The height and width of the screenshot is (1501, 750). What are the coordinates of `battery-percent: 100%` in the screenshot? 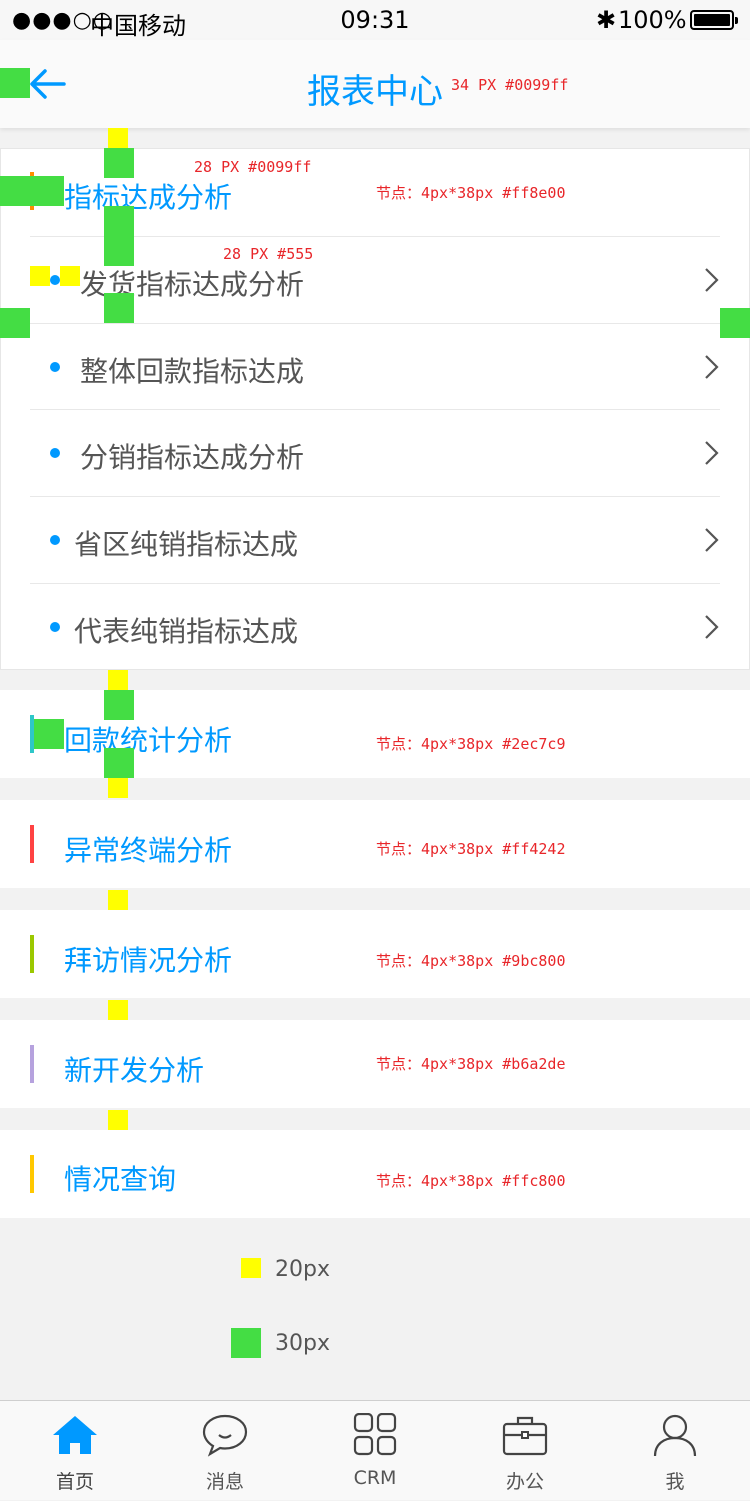 It's located at (652, 20).